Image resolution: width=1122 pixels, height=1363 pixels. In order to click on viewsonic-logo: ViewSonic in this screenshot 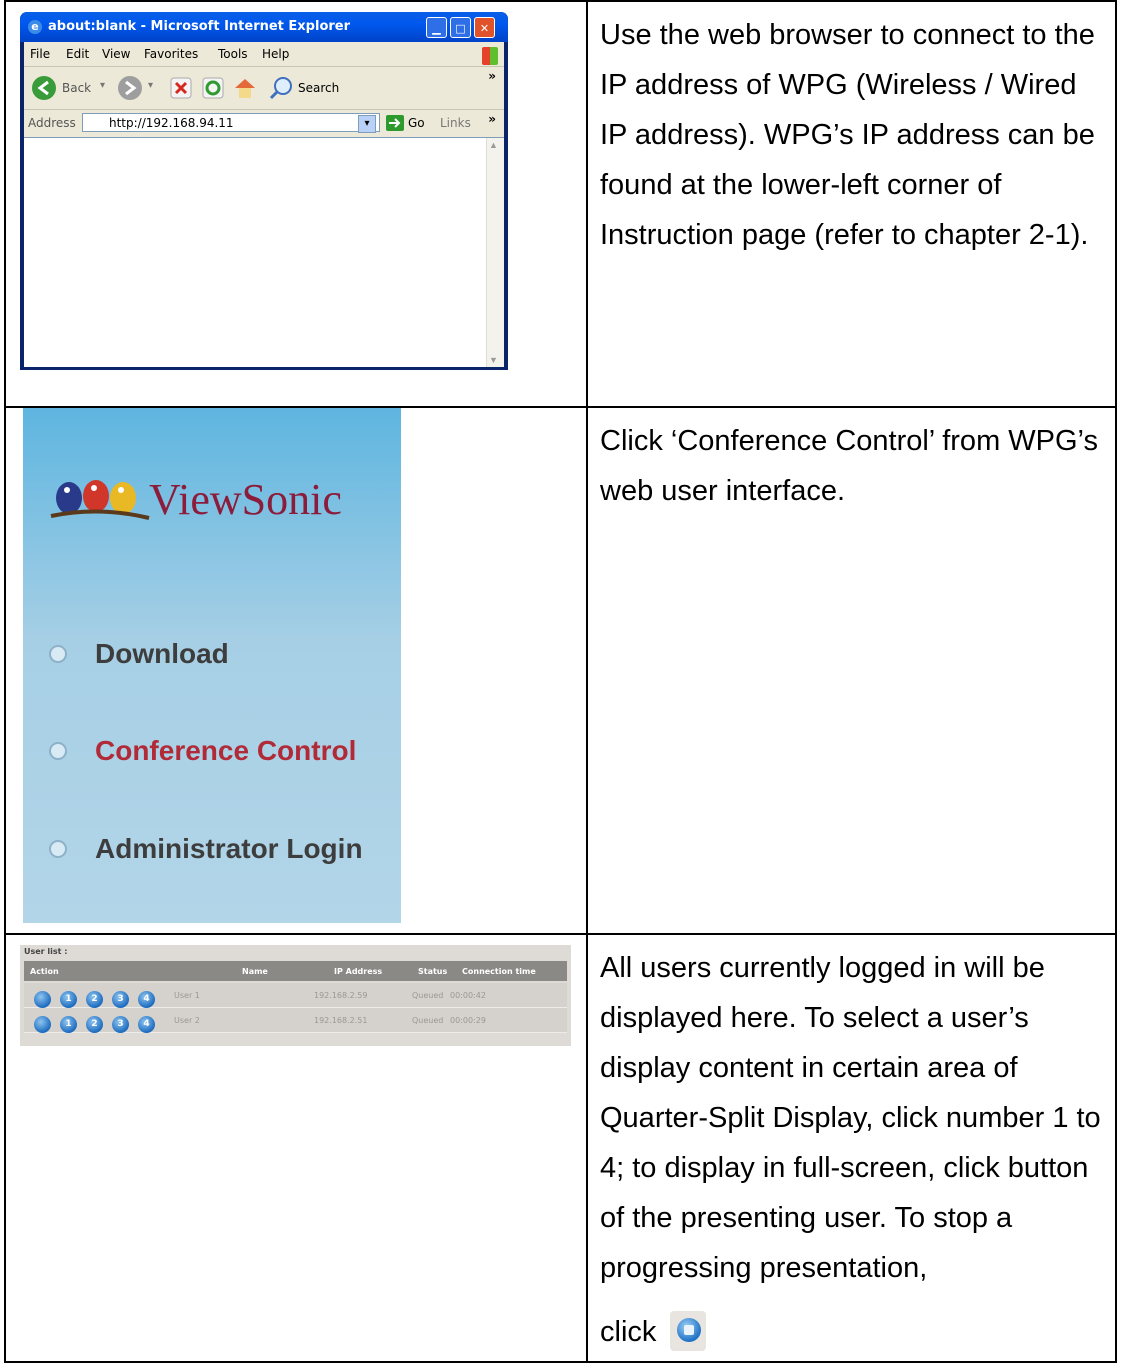, I will do `click(196, 499)`.